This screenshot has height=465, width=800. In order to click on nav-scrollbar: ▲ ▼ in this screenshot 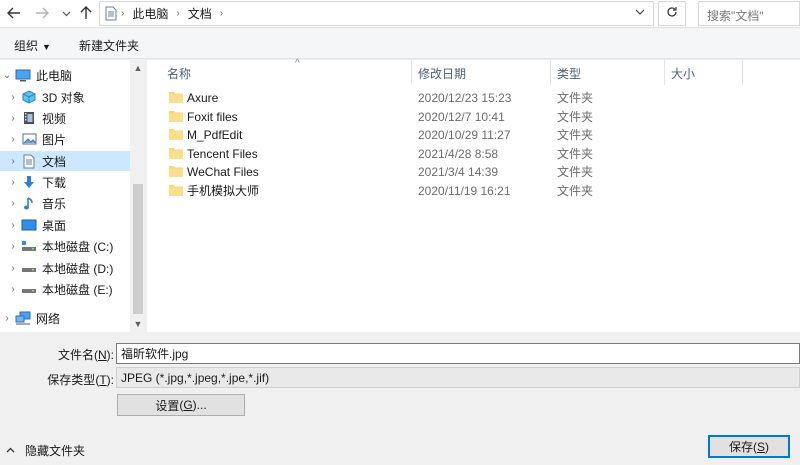, I will do `click(138, 196)`.